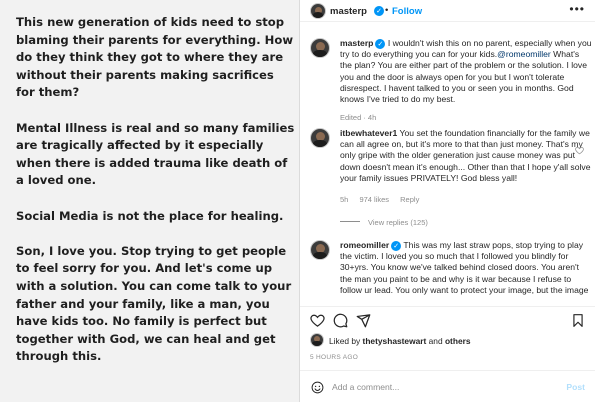 The width and height of the screenshot is (595, 402). I want to click on post-timestamp: 5 HOURS AGO, so click(334, 357).